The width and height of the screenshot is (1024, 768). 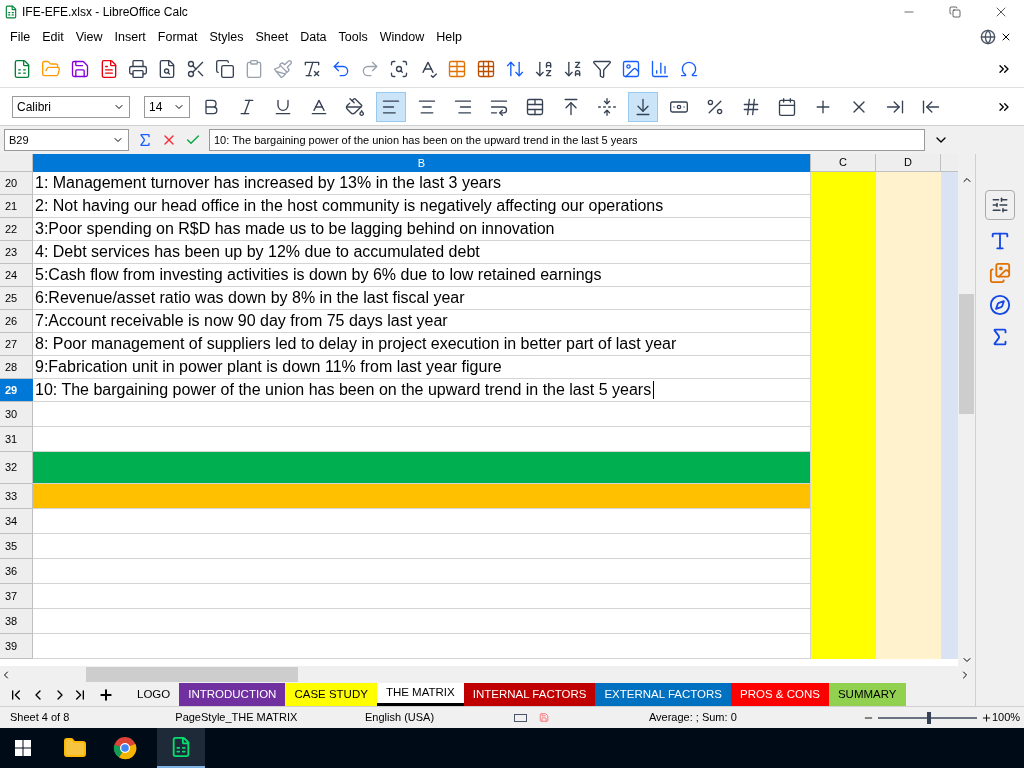 I want to click on browser-icon, so click(x=125, y=748).